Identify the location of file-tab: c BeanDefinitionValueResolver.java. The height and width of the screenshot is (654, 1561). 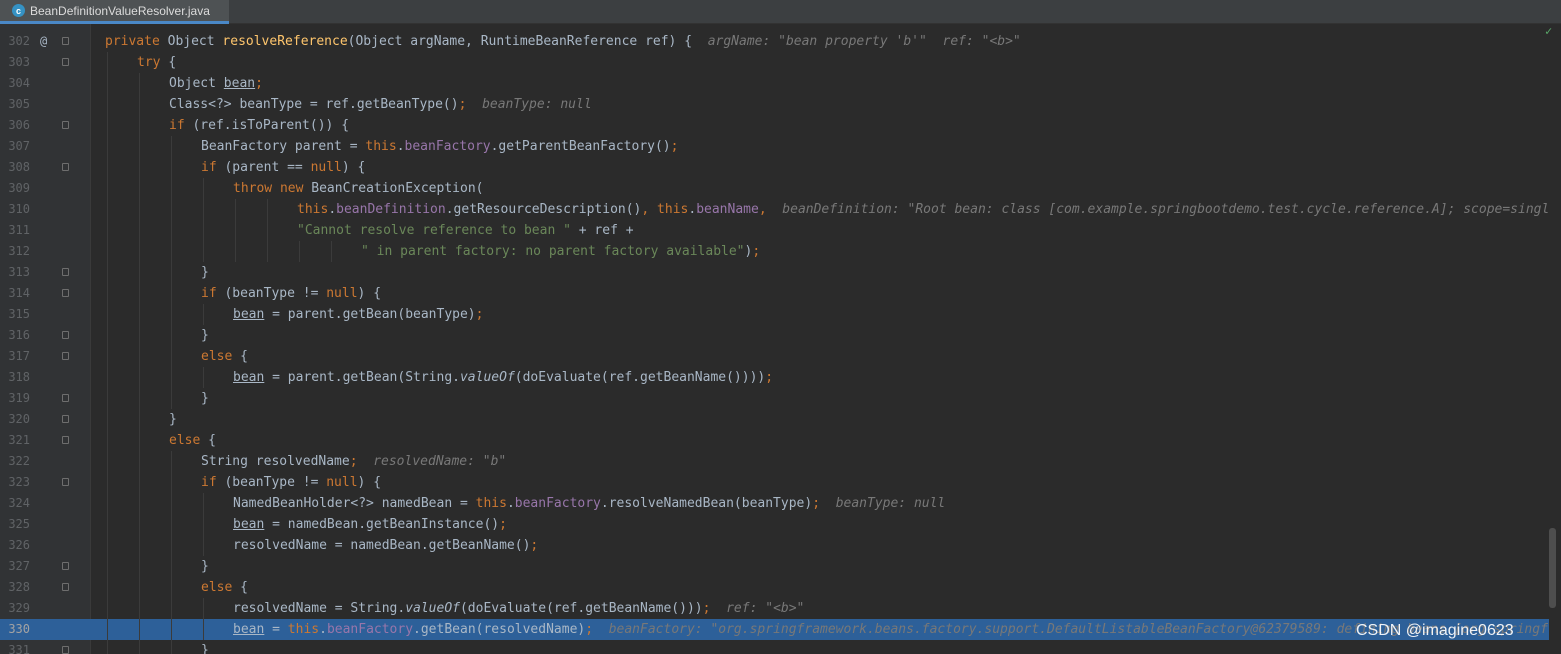
(114, 12).